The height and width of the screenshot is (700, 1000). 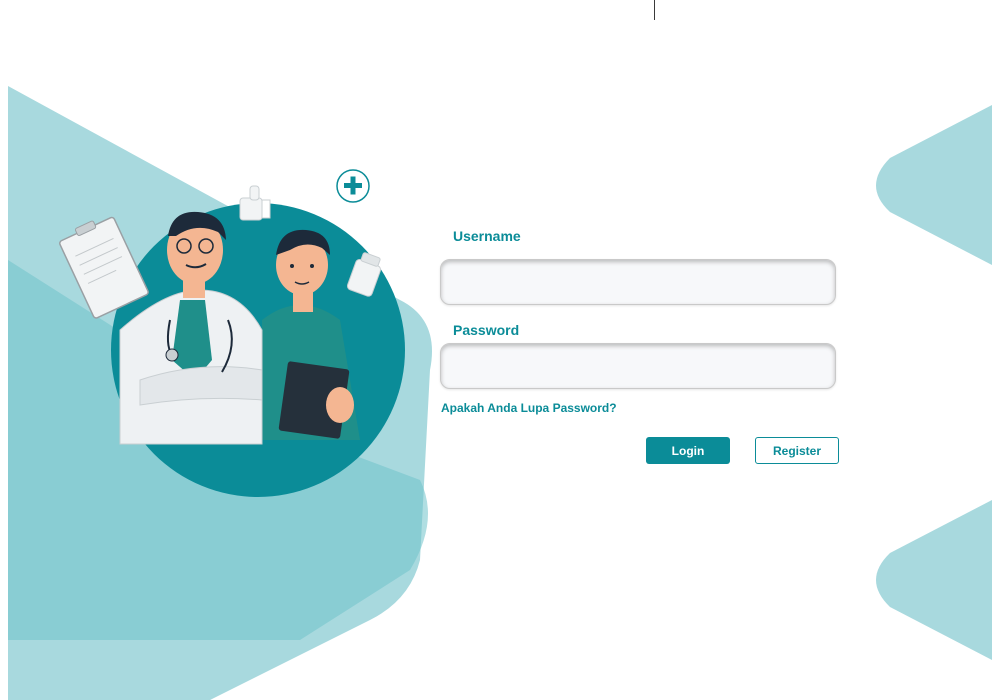 I want to click on password-label: Password, so click(x=486, y=330).